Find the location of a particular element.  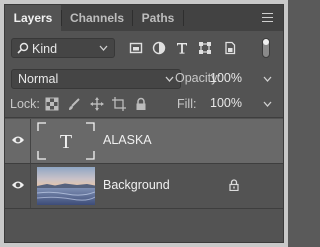

layers-divider is located at coordinates (144, 117).